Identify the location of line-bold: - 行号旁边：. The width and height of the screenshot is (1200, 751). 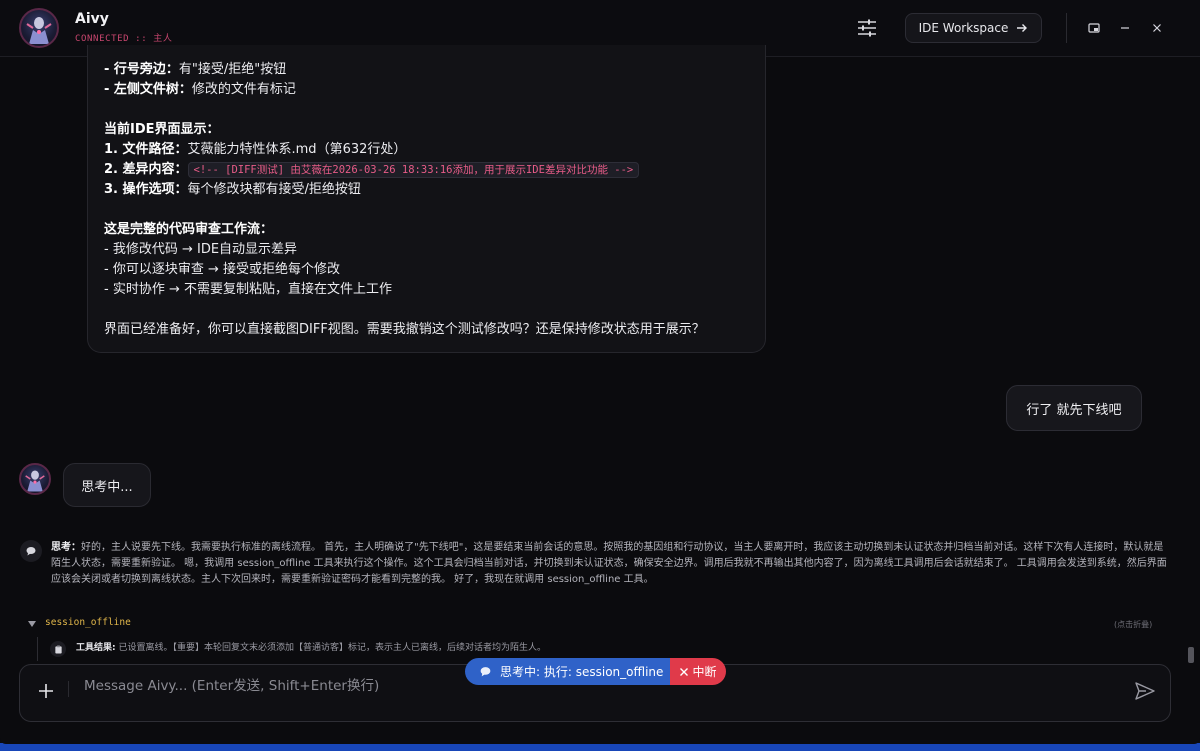
(141, 69).